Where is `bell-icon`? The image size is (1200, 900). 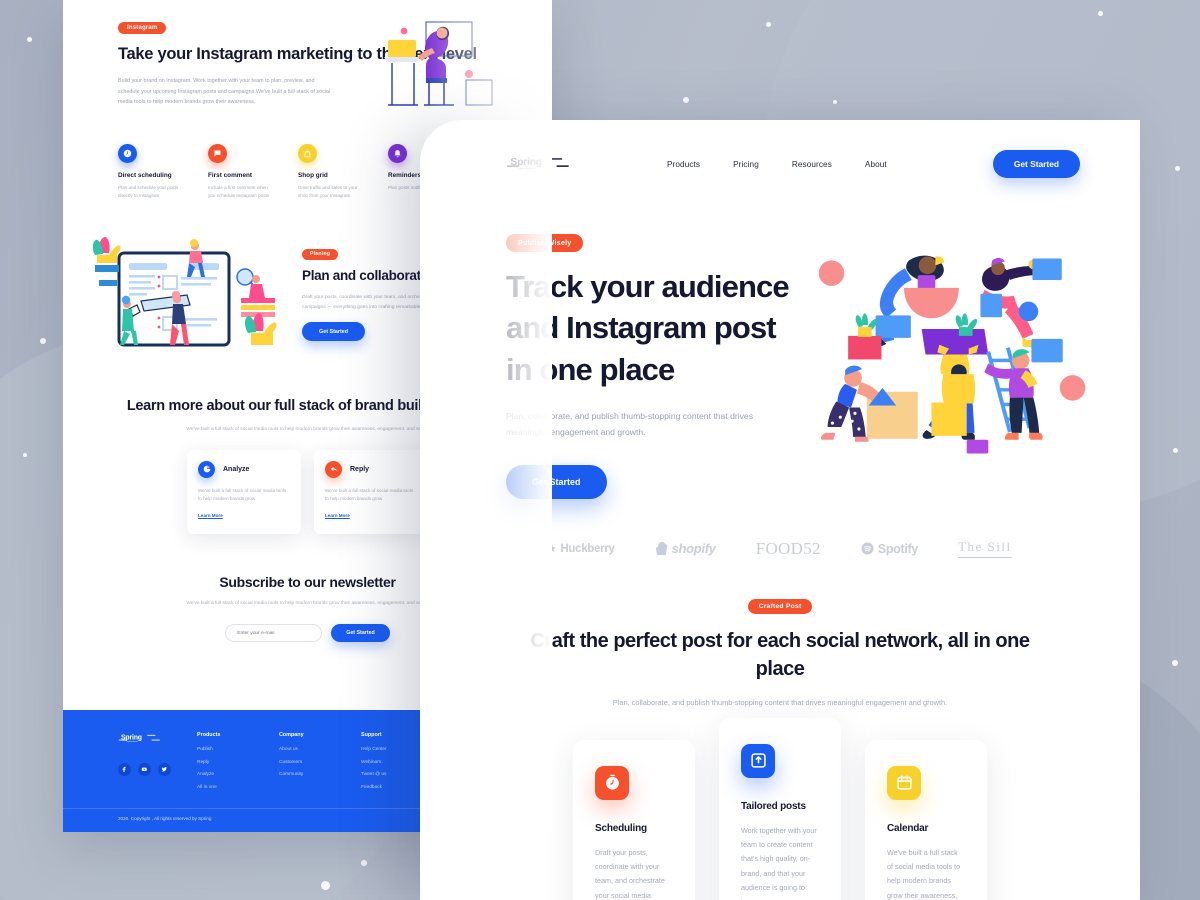
bell-icon is located at coordinates (397, 153).